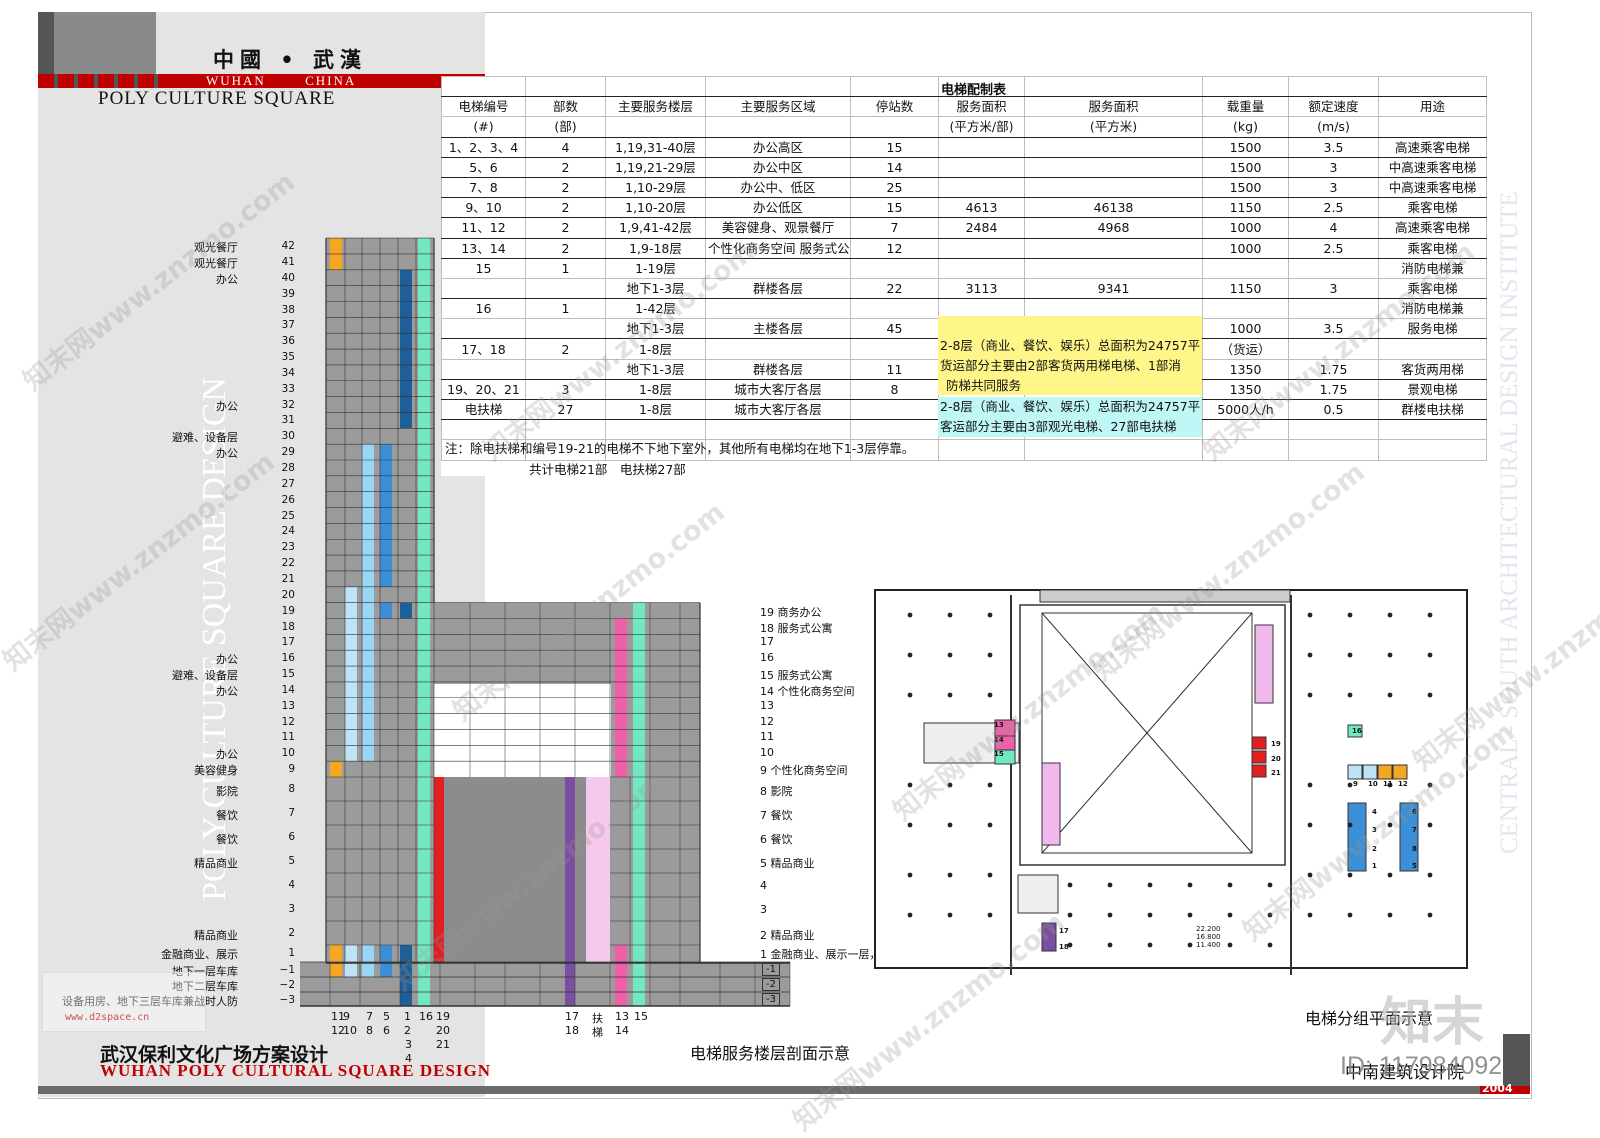 Image resolution: width=1600 pixels, height=1138 pixels. Describe the element at coordinates (767, 753) in the screenshot. I see `right-floor-label: 10` at that location.